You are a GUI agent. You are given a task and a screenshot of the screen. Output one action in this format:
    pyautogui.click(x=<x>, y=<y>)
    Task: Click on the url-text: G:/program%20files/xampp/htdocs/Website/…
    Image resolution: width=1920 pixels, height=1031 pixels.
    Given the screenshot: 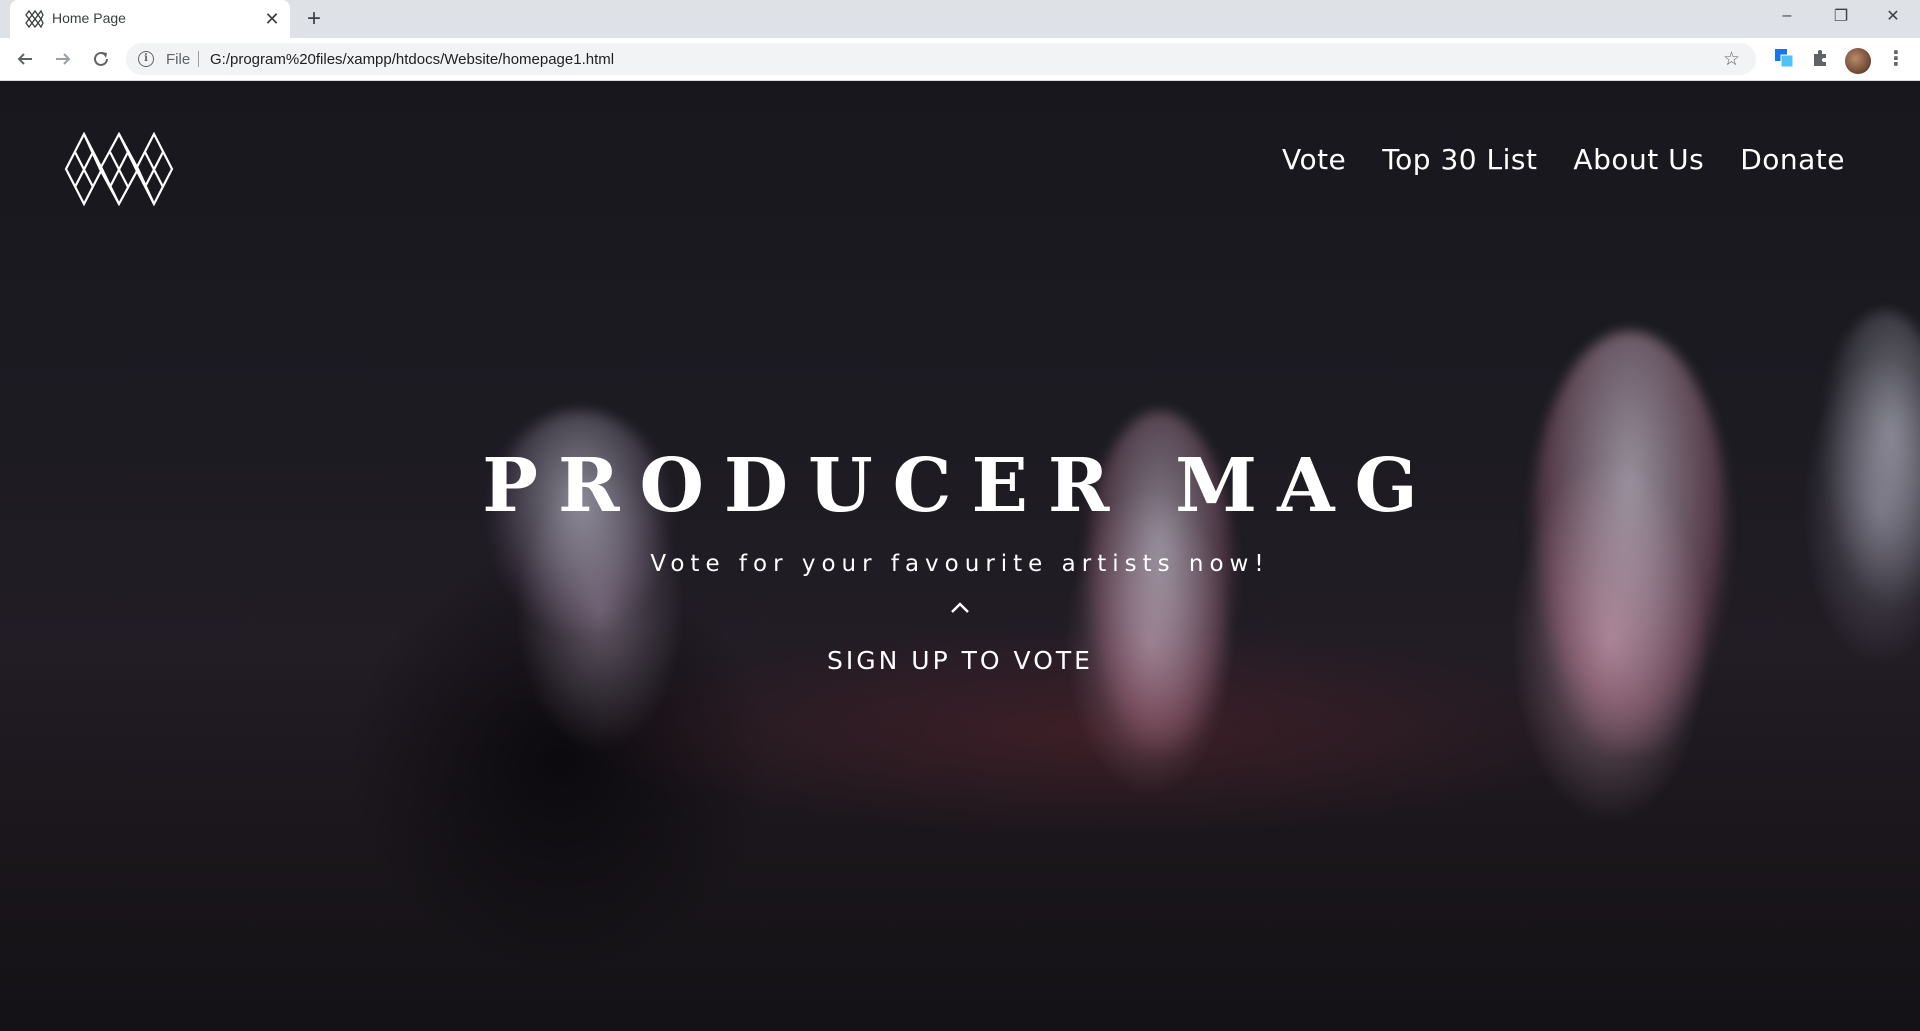 What is the action you would take?
    pyautogui.click(x=412, y=59)
    